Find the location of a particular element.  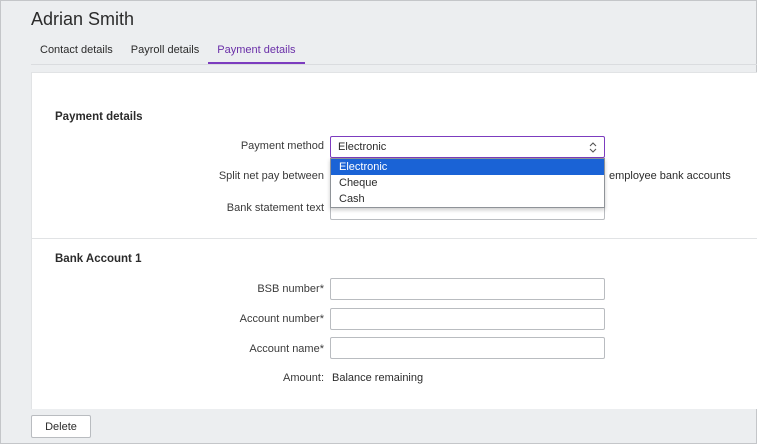

payment-method-label: Payment method is located at coordinates (282, 146).